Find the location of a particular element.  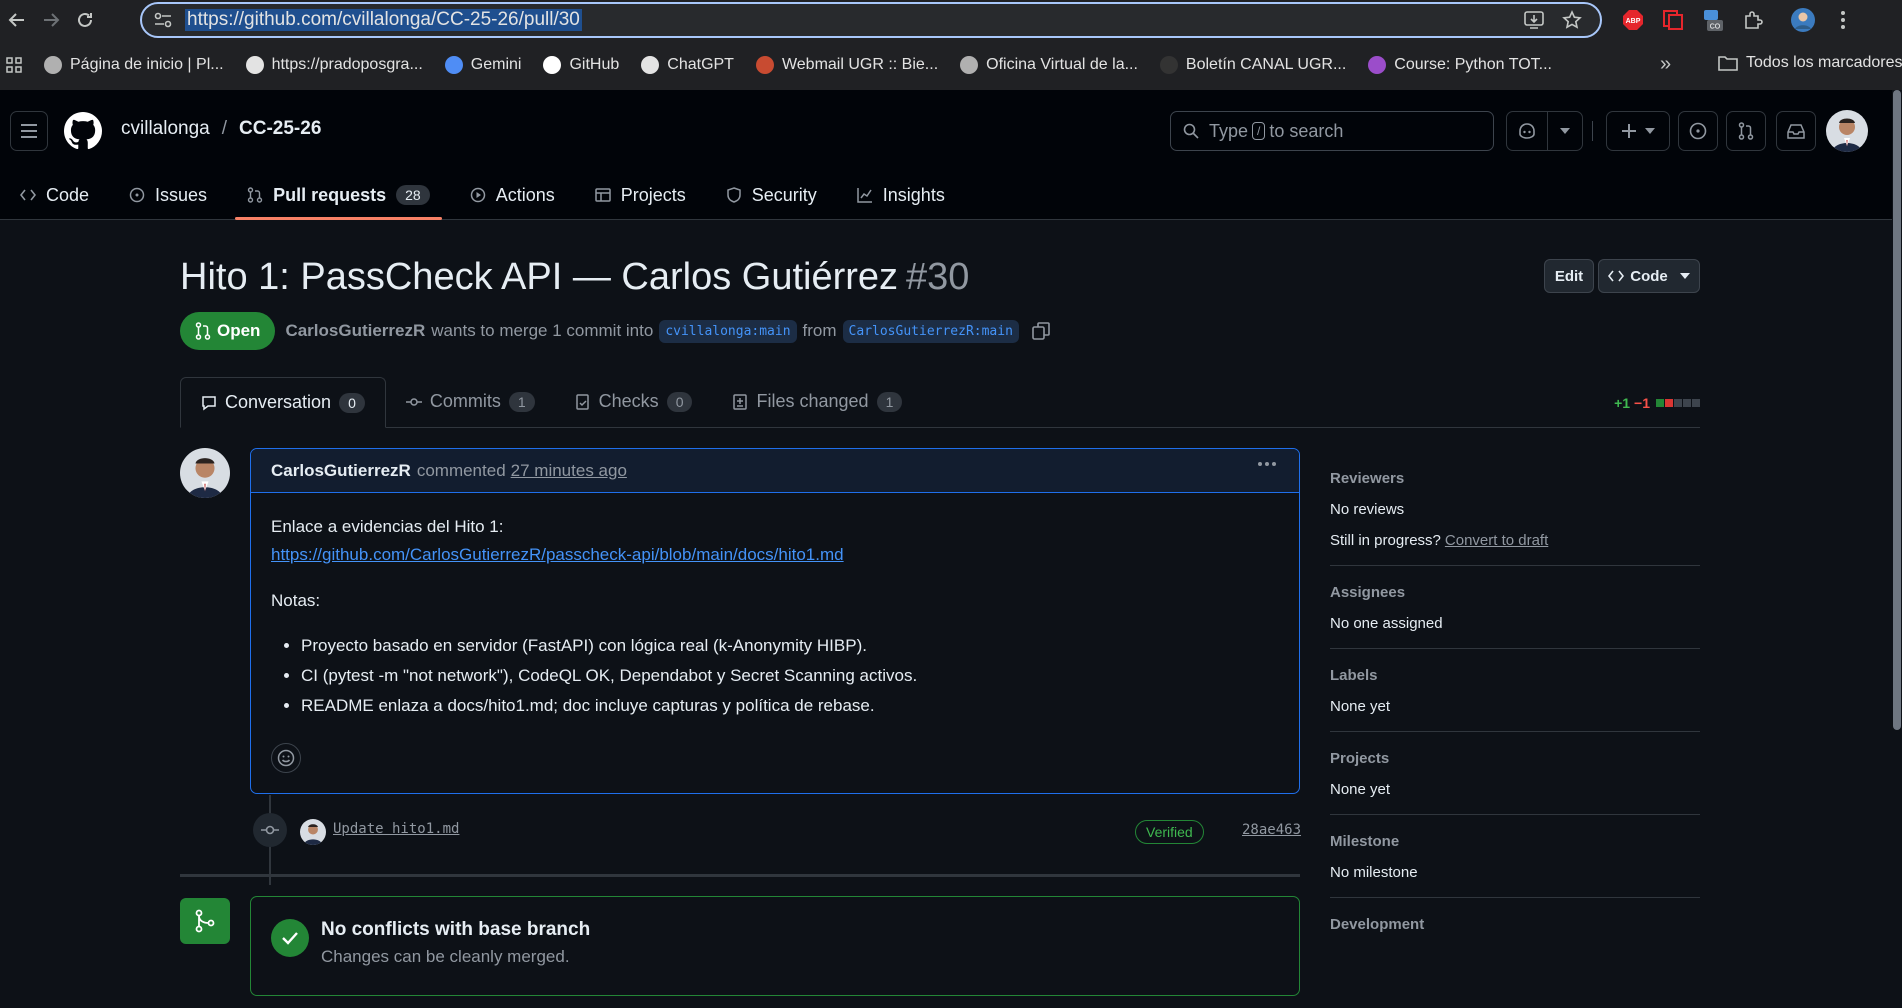

projects-section: Projects None yet is located at coordinates (1515, 782).